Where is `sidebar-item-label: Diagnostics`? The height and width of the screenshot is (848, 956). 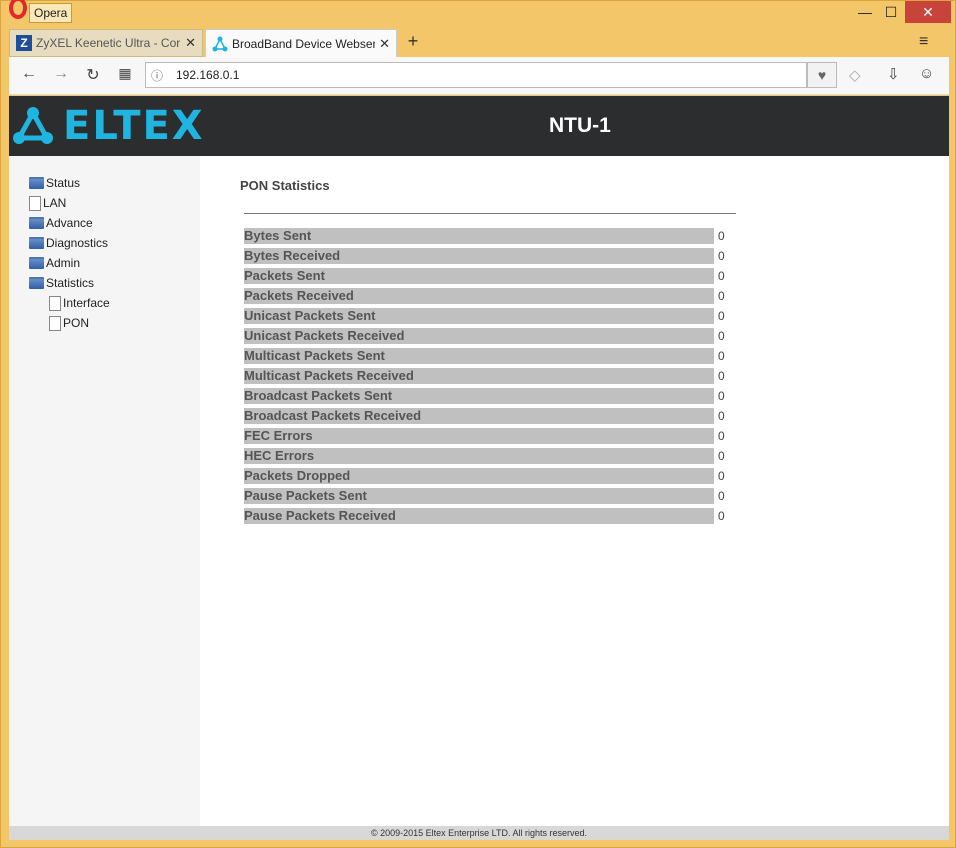 sidebar-item-label: Diagnostics is located at coordinates (77, 243).